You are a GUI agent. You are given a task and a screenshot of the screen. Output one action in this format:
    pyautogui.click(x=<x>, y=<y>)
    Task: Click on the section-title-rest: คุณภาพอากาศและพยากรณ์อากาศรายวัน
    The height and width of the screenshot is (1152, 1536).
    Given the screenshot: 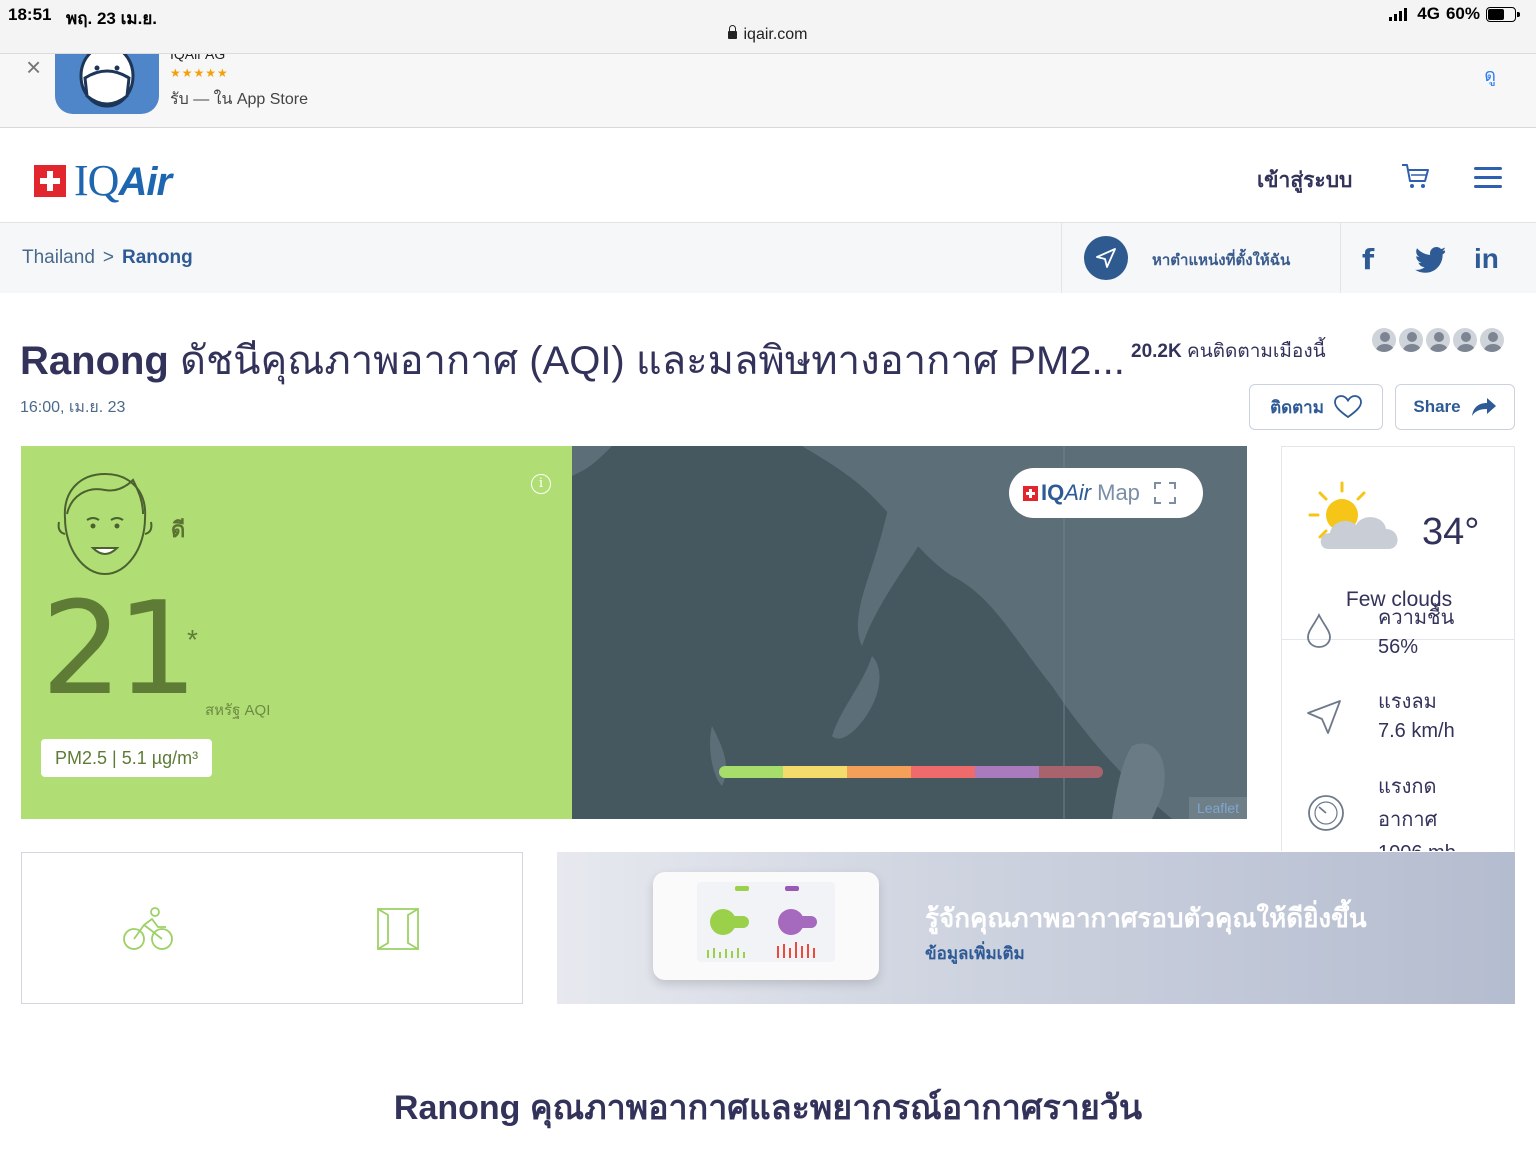 What is the action you would take?
    pyautogui.click(x=836, y=1108)
    